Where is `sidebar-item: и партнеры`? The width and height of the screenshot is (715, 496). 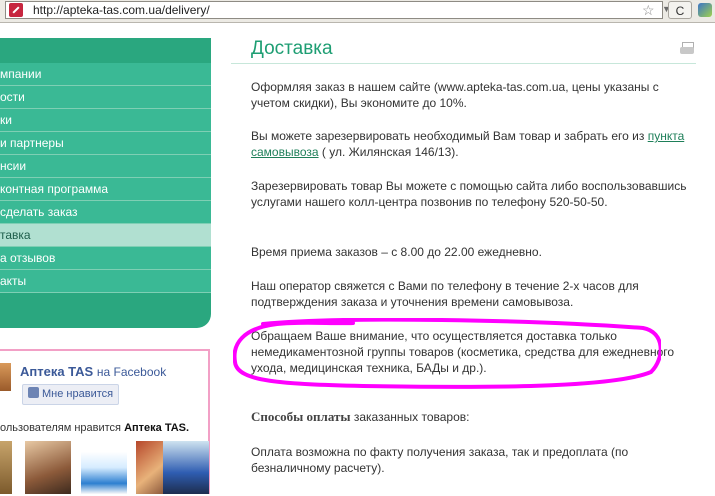
sidebar-item: и партнеры is located at coordinates (105, 143).